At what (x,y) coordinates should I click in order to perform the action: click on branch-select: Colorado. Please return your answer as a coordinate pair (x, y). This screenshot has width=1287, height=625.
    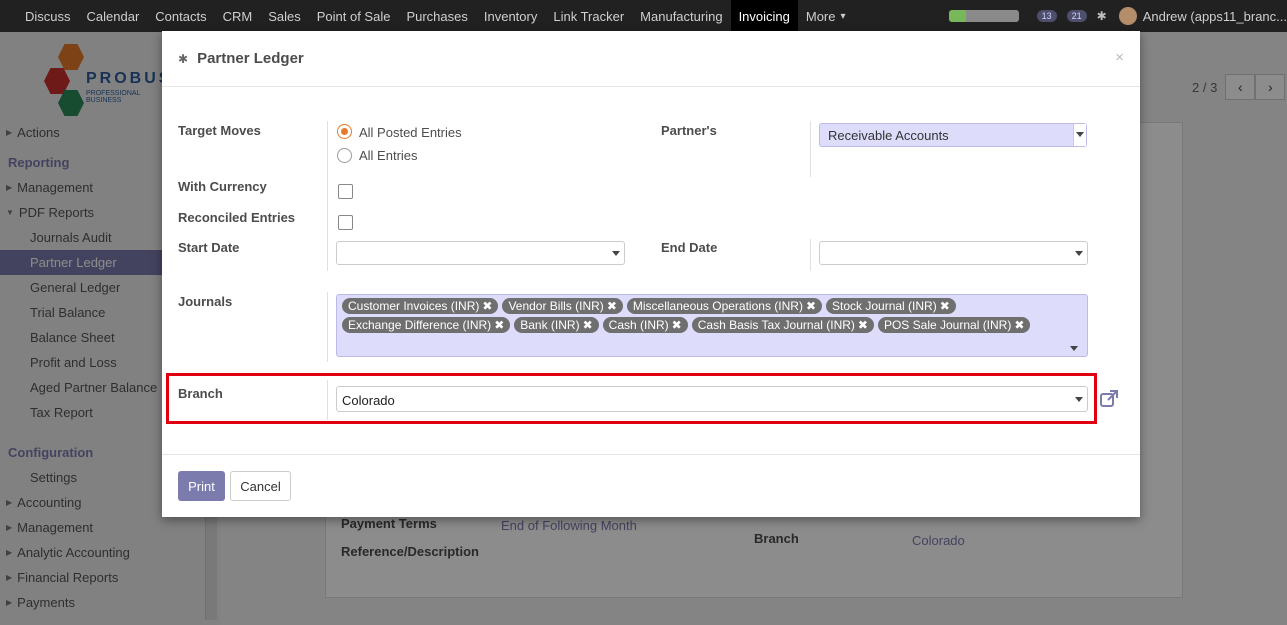
    Looking at the image, I should click on (712, 399).